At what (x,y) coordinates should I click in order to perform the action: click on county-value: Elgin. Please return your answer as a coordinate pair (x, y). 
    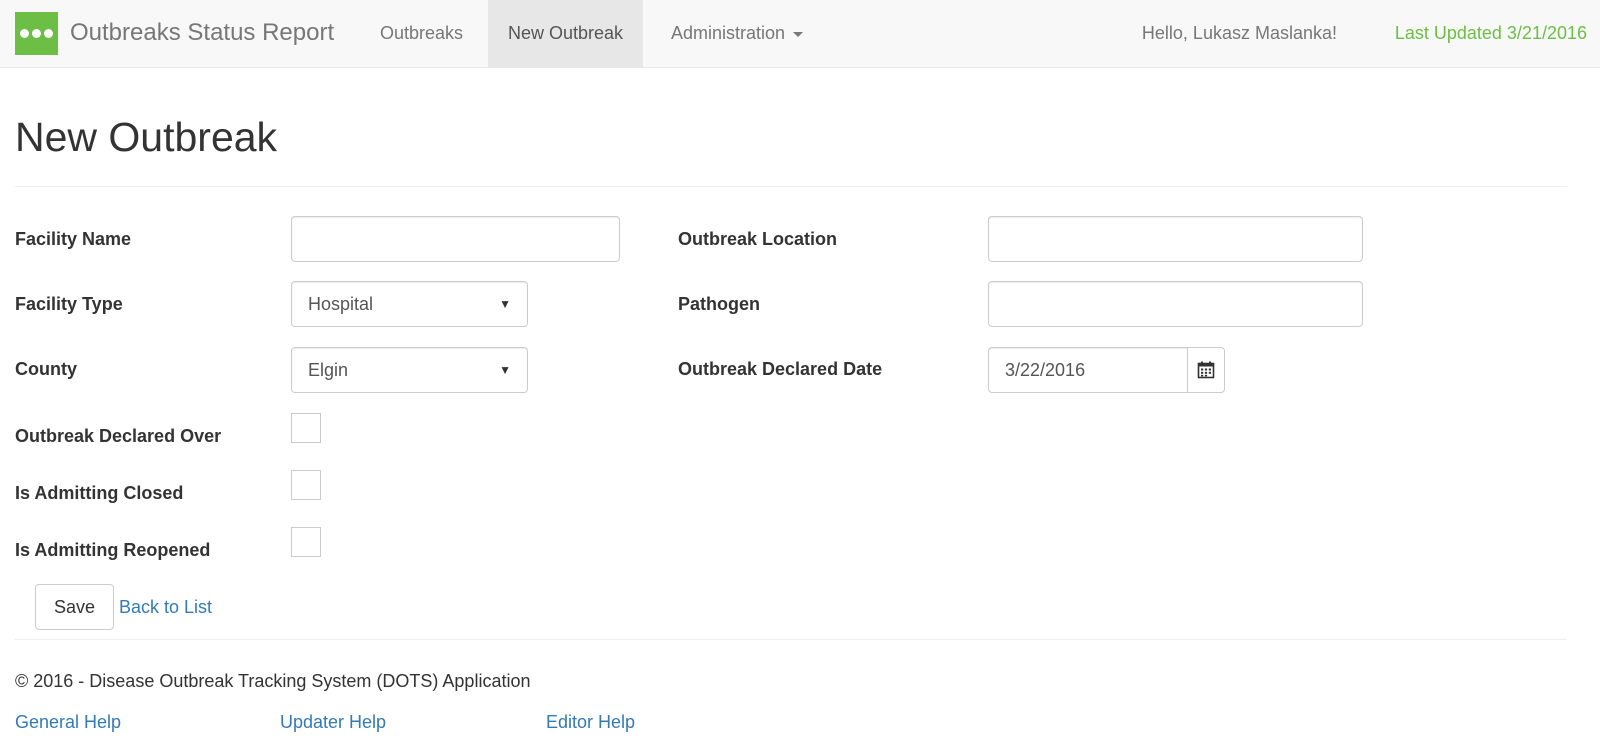
    Looking at the image, I should click on (328, 370).